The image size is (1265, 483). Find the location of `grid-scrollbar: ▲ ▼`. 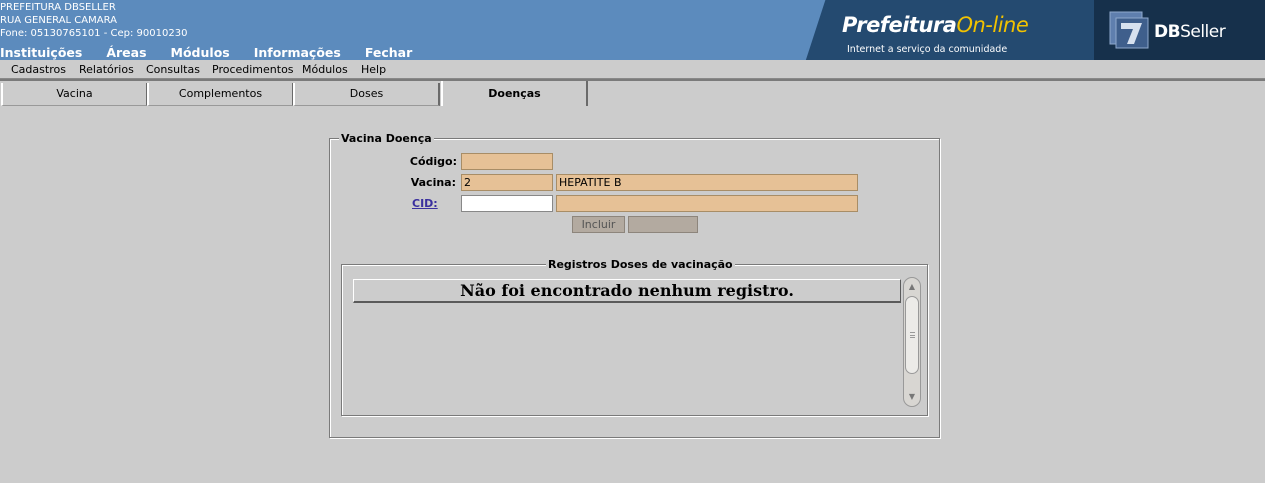

grid-scrollbar: ▲ ▼ is located at coordinates (912, 342).